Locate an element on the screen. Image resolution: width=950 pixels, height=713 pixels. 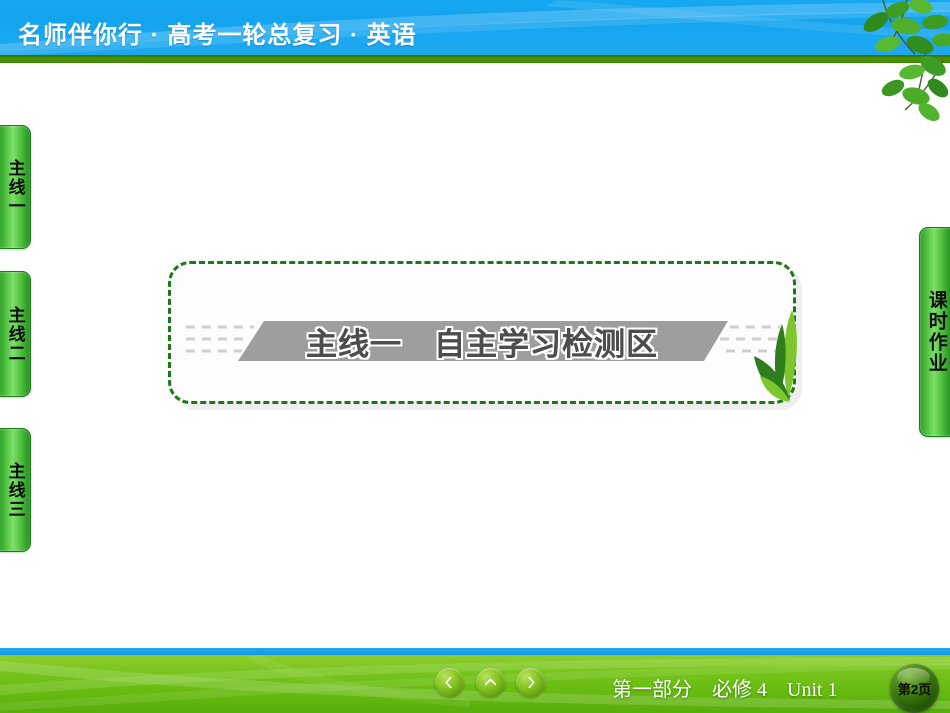
sidebar-tab-label: 主线三 is located at coordinates (15, 490).